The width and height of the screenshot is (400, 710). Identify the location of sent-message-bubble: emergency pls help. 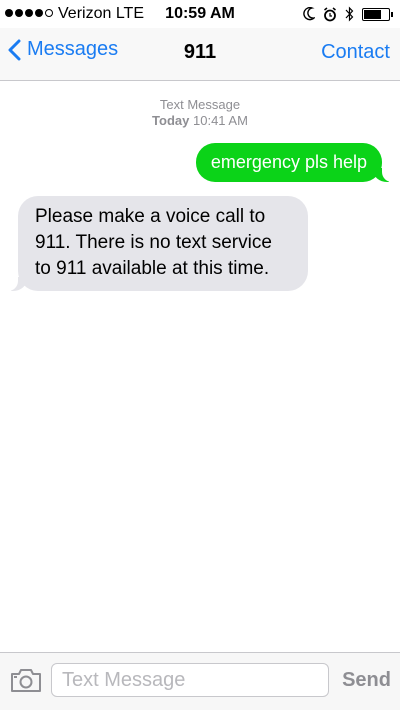
(297, 162).